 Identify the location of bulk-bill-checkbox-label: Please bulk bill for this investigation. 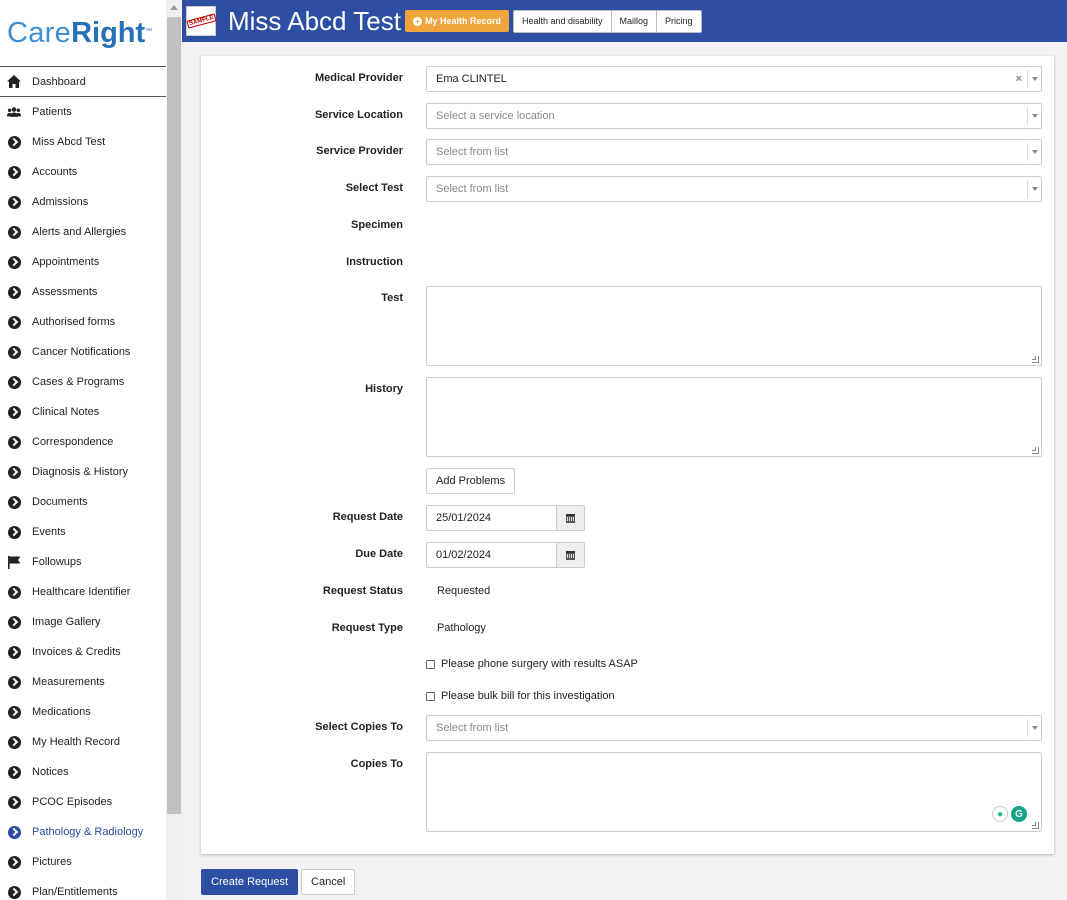
(520, 696).